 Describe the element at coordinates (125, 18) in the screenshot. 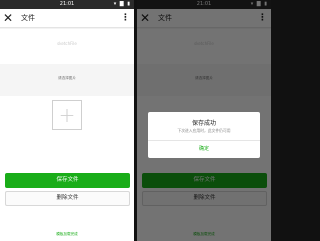

I see `more-menu-icon: ⋮` at that location.